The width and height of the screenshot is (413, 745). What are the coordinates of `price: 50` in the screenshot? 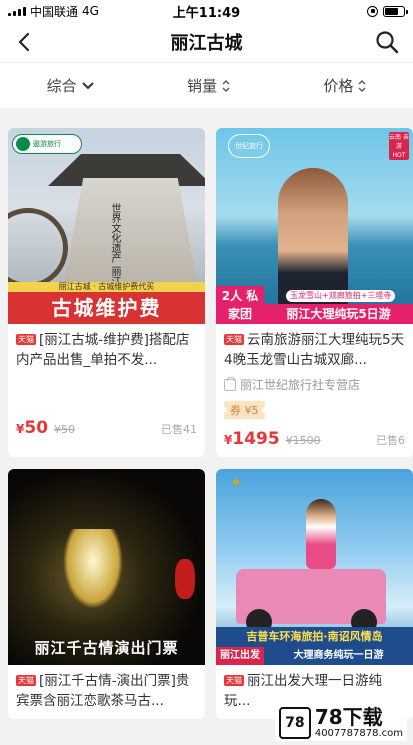 It's located at (36, 428).